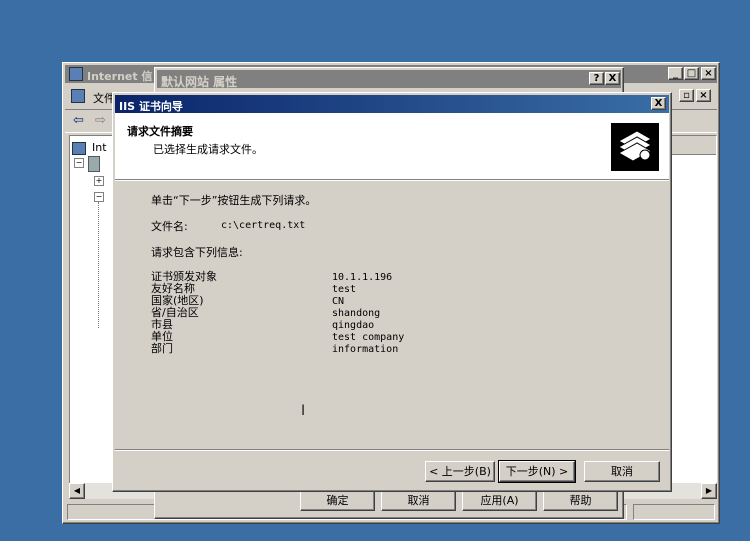 The image size is (750, 541). I want to click on wizard-close-button: X, so click(658, 103).